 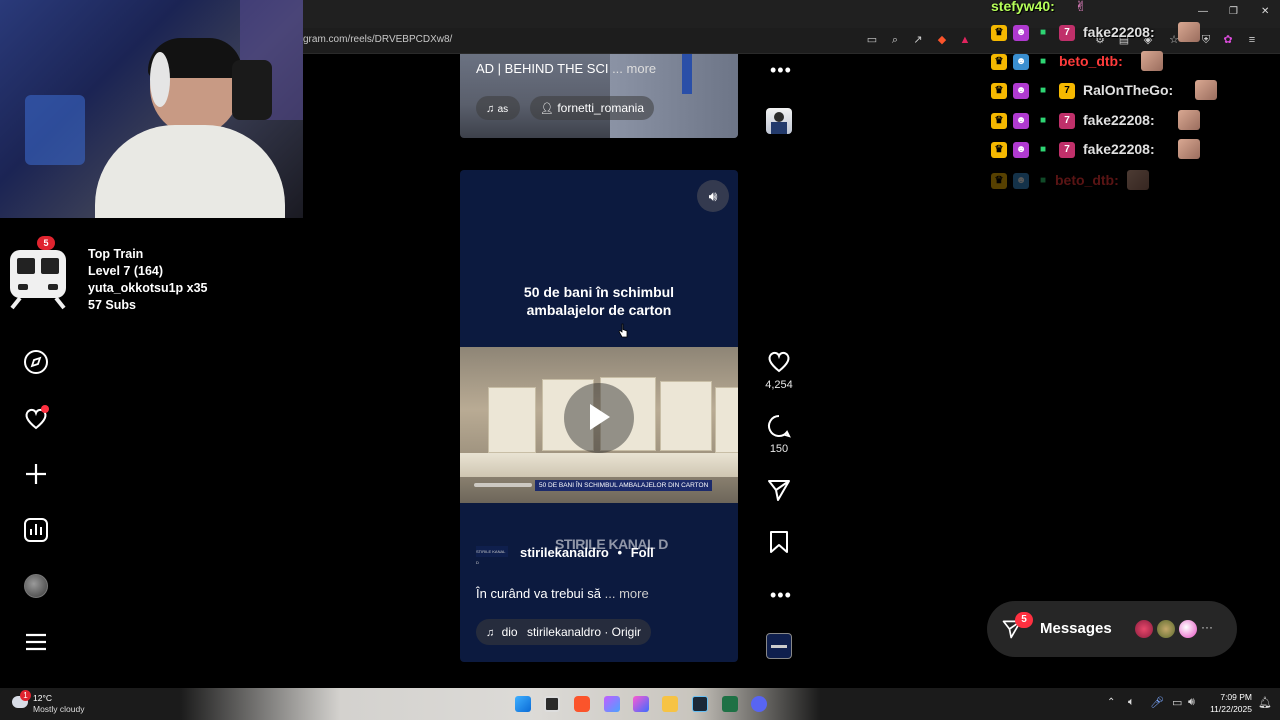 What do you see at coordinates (1024, 620) in the screenshot?
I see `messages-badge: 5` at bounding box center [1024, 620].